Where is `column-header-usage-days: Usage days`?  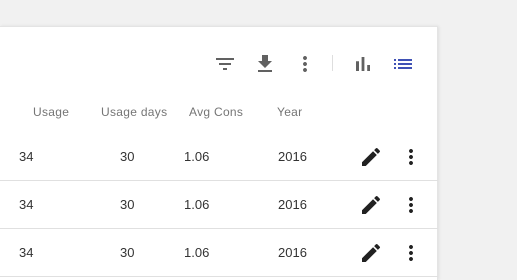
column-header-usage-days: Usage days is located at coordinates (134, 112).